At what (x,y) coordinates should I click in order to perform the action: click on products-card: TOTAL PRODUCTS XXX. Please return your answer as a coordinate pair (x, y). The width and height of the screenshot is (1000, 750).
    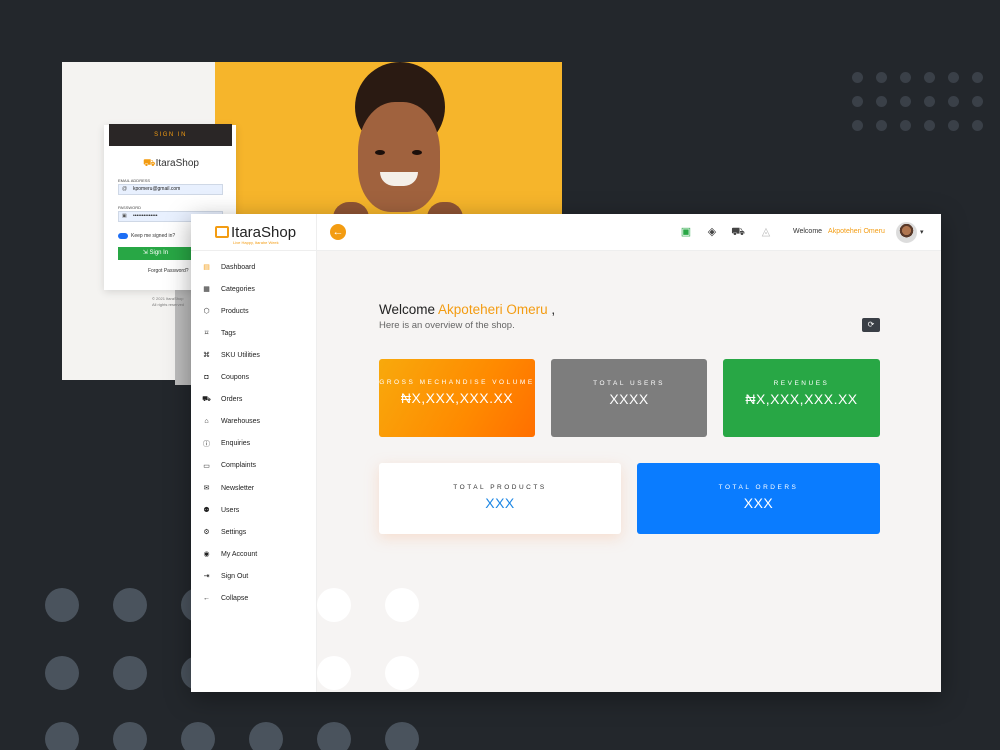
    Looking at the image, I should click on (500, 498).